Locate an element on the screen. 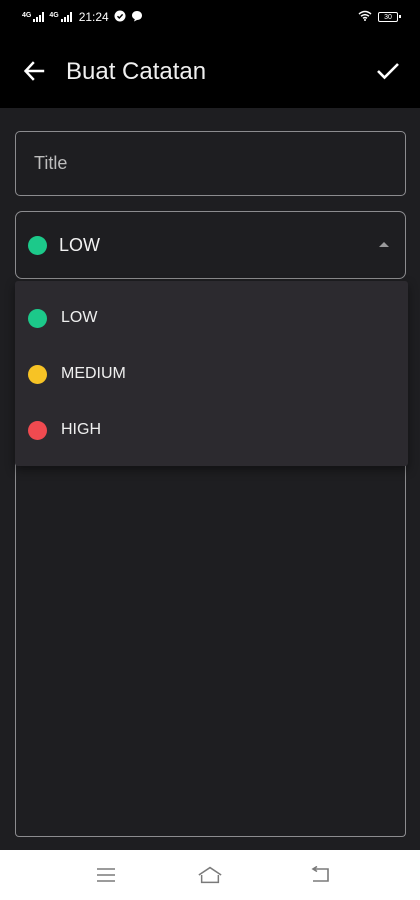 Image resolution: width=420 pixels, height=900 pixels. menu-item-low: LOW is located at coordinates (211, 318).